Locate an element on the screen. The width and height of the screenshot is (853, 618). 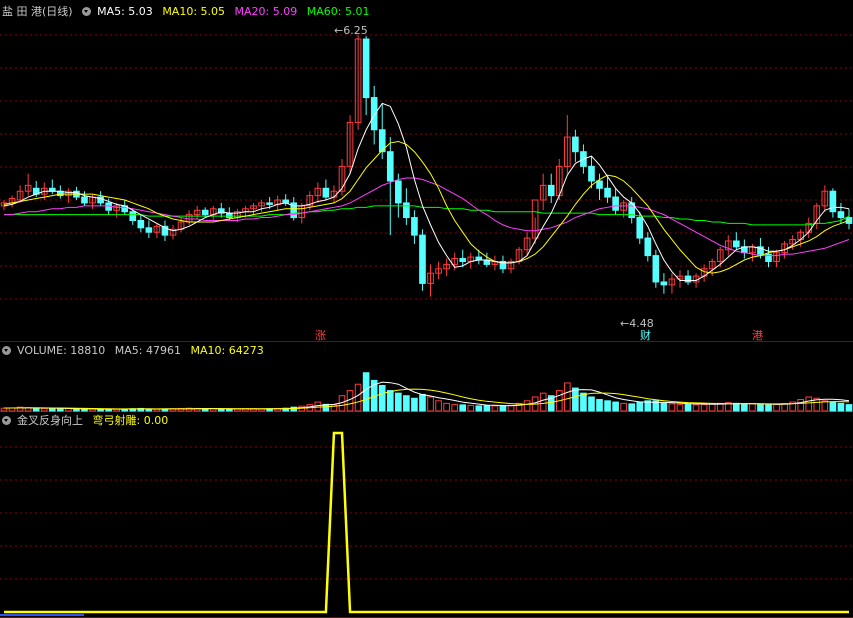
volume-legend: VOLUME: 18810 MA5: 47961 MA10: 64273 is located at coordinates (136, 351).